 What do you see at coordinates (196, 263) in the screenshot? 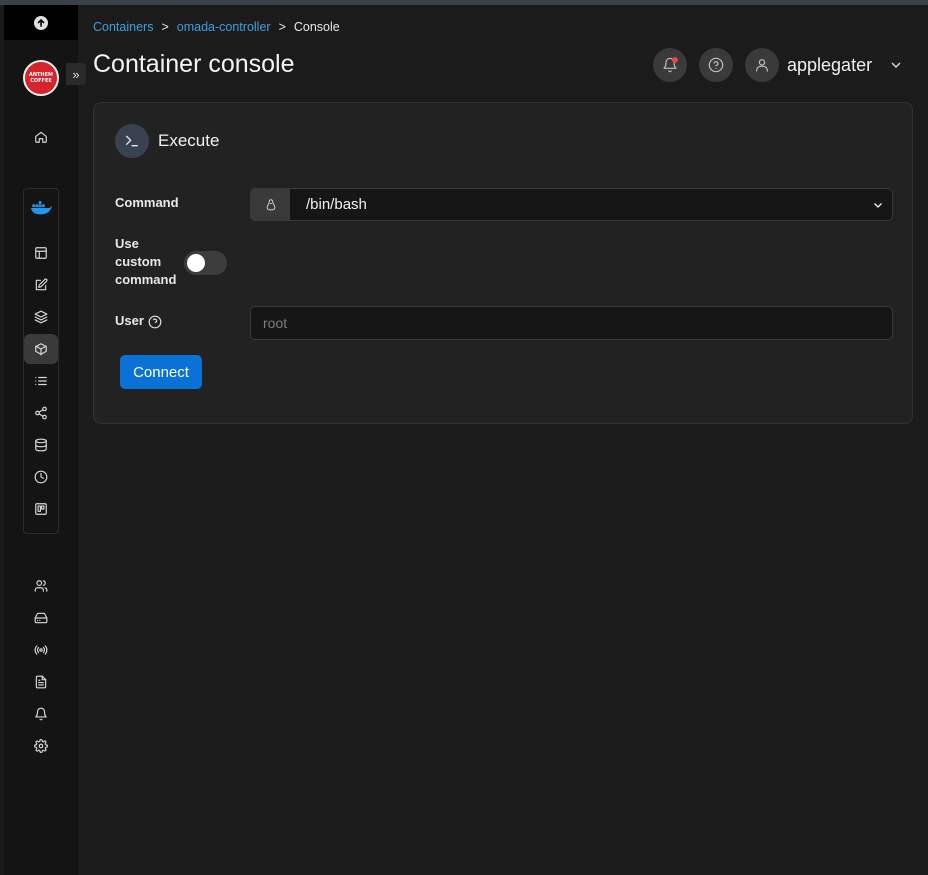
I see `toggle-knob` at bounding box center [196, 263].